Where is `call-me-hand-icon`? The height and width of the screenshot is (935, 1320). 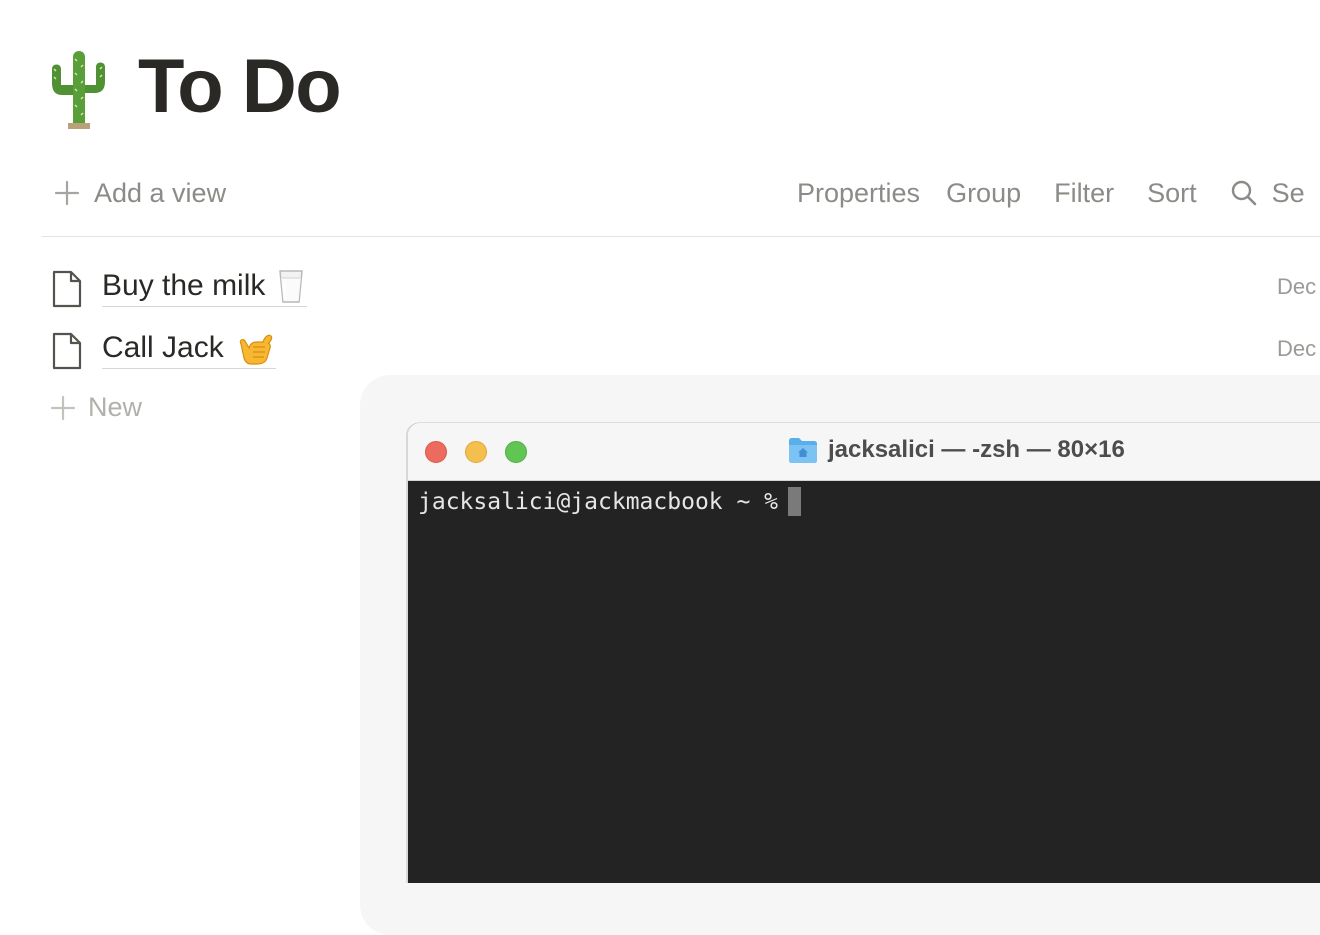
call-me-hand-icon is located at coordinates (255, 349).